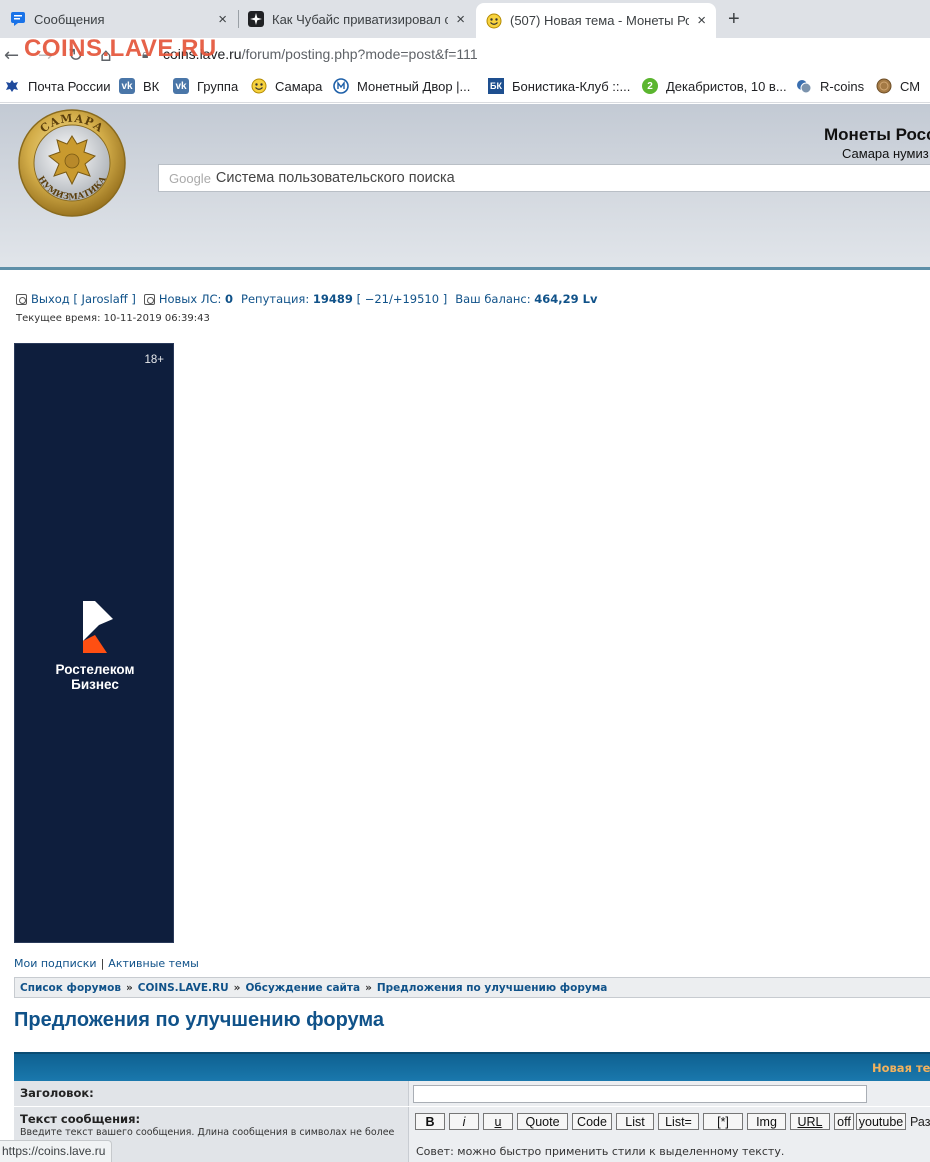  What do you see at coordinates (21, 299) in the screenshot?
I see `logout-icon` at bounding box center [21, 299].